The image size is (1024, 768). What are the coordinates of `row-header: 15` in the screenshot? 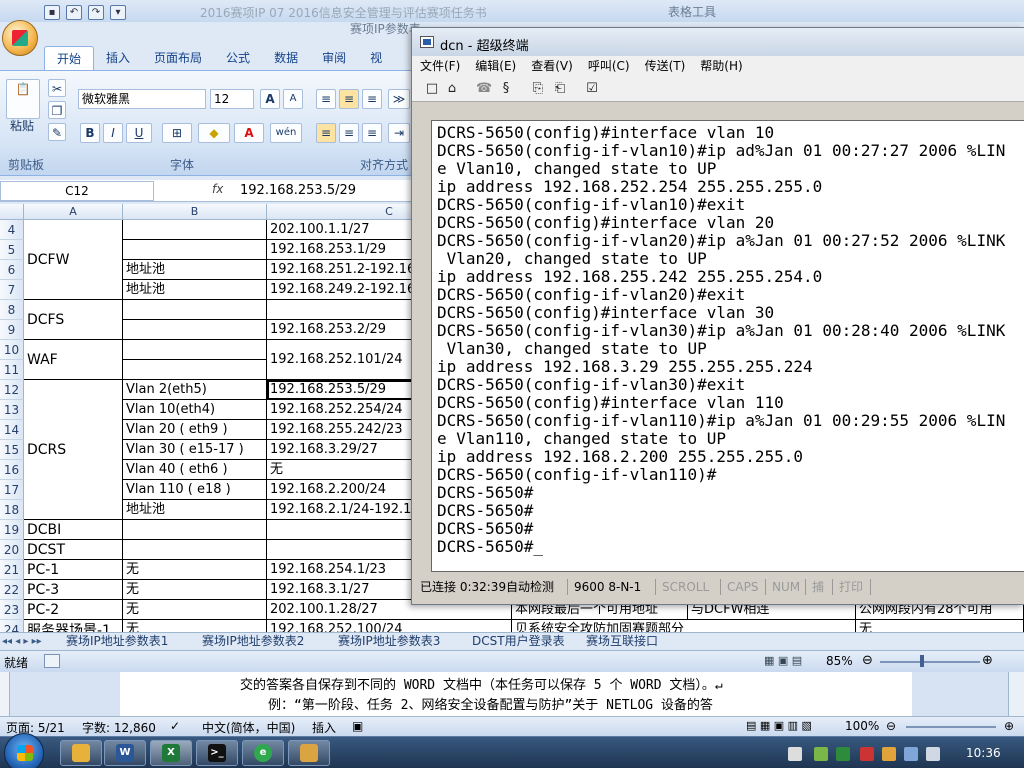 It's located at (12, 450).